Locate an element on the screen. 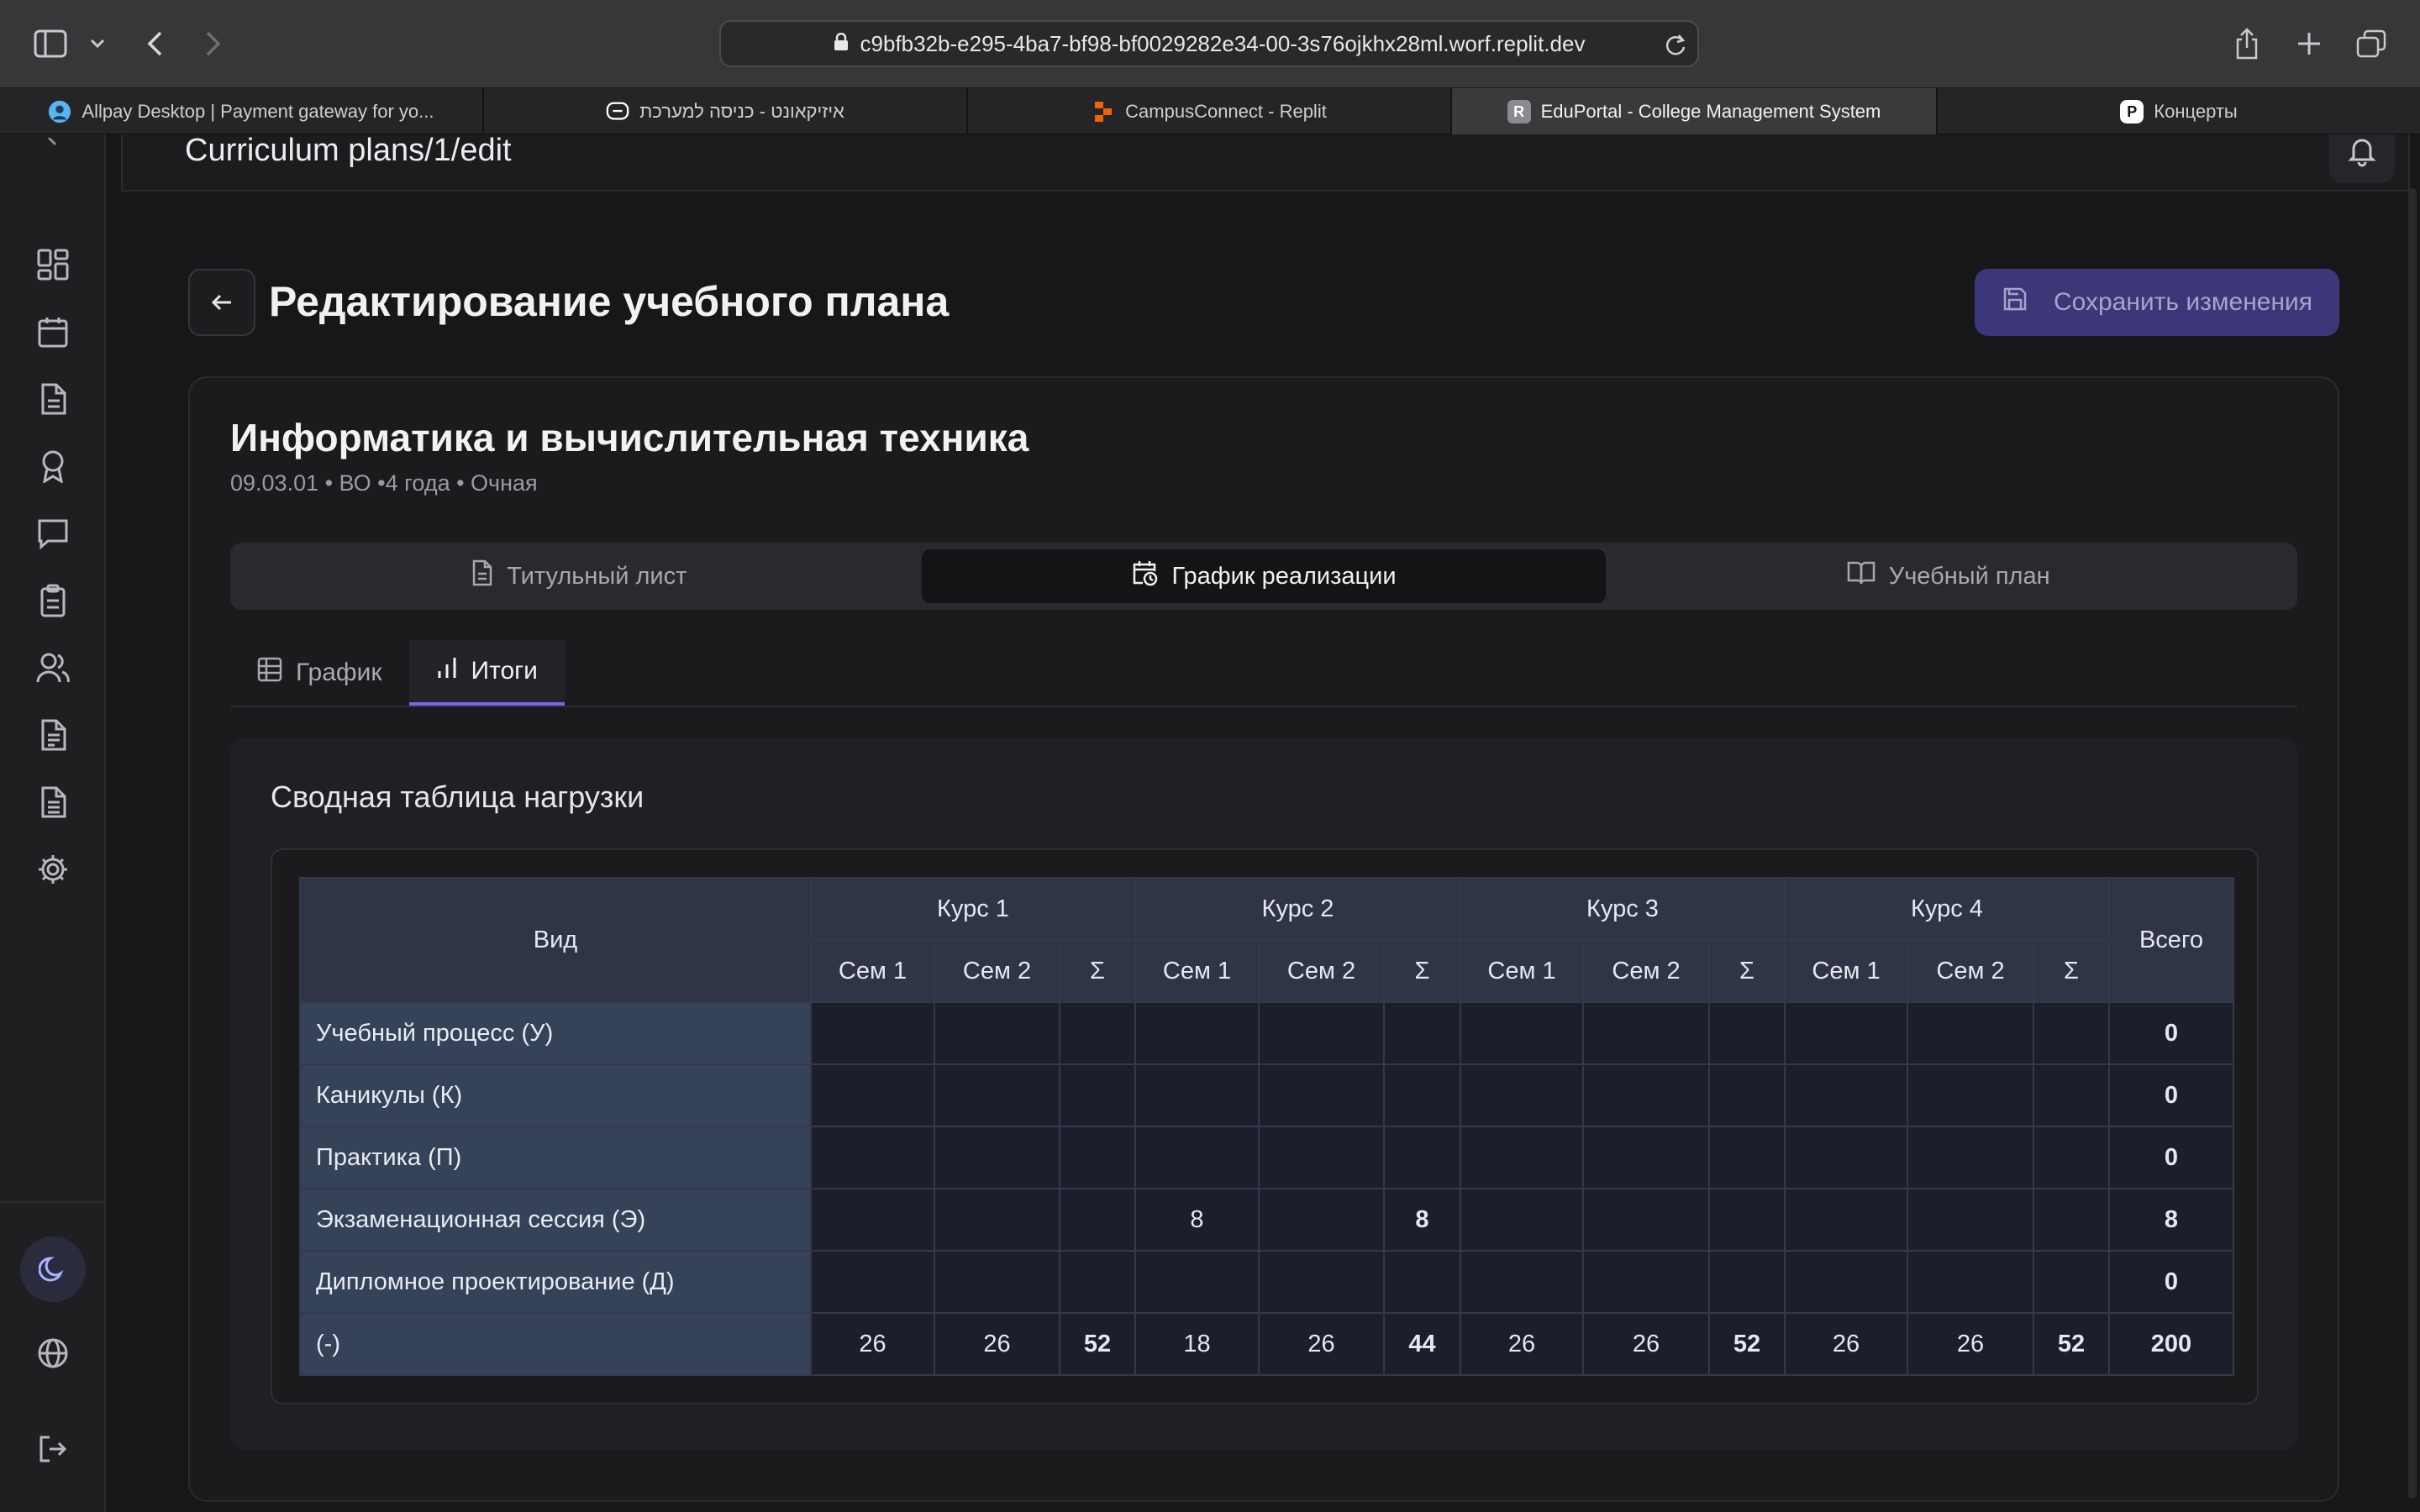 This screenshot has height=1512, width=2420. course-sum-cell: 8 is located at coordinates (1422, 1220).